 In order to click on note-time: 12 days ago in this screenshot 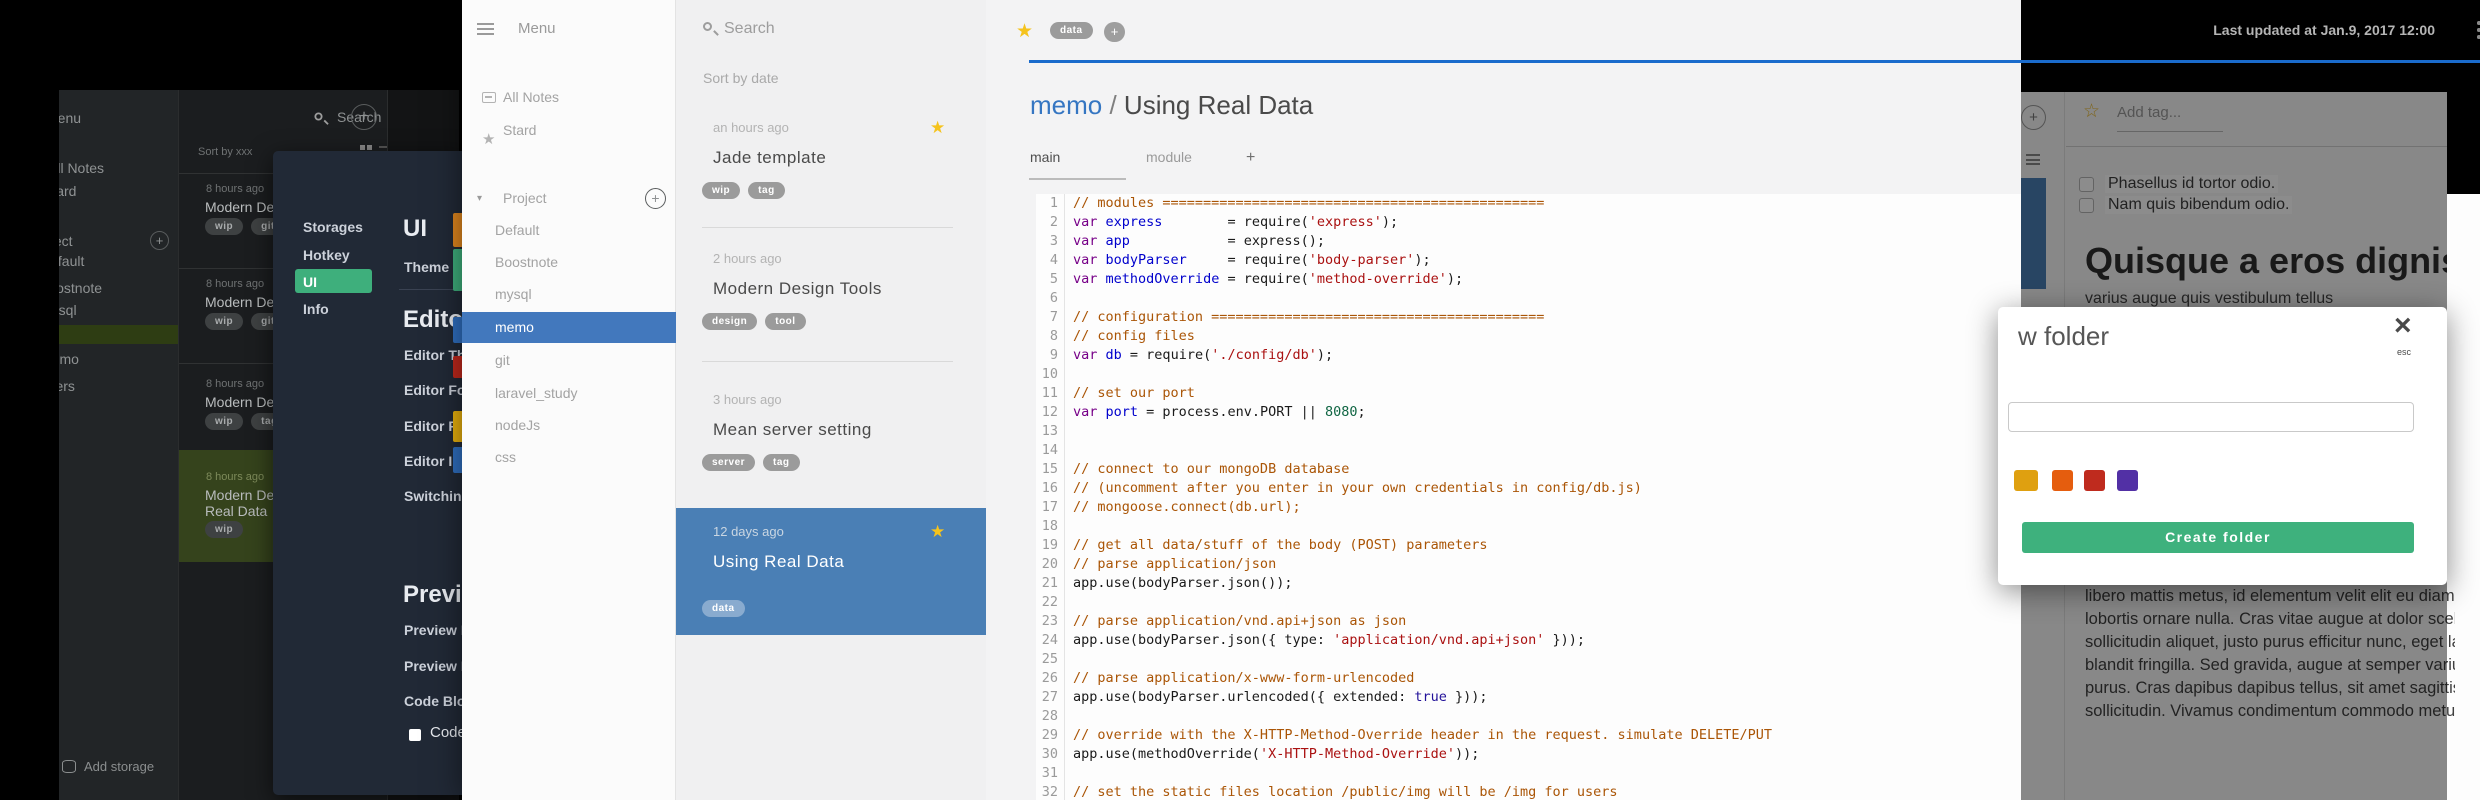, I will do `click(748, 531)`.